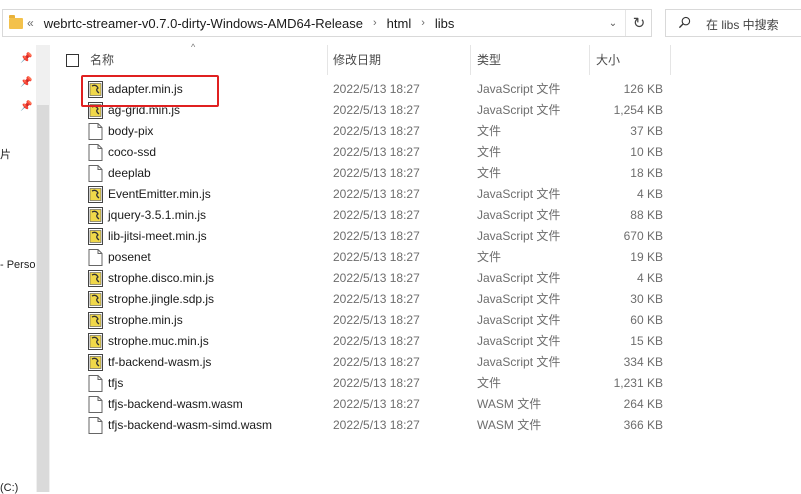 Image resolution: width=801 pixels, height=494 pixels. Describe the element at coordinates (17, 265) in the screenshot. I see `nav-item-fragment: - Perso` at that location.